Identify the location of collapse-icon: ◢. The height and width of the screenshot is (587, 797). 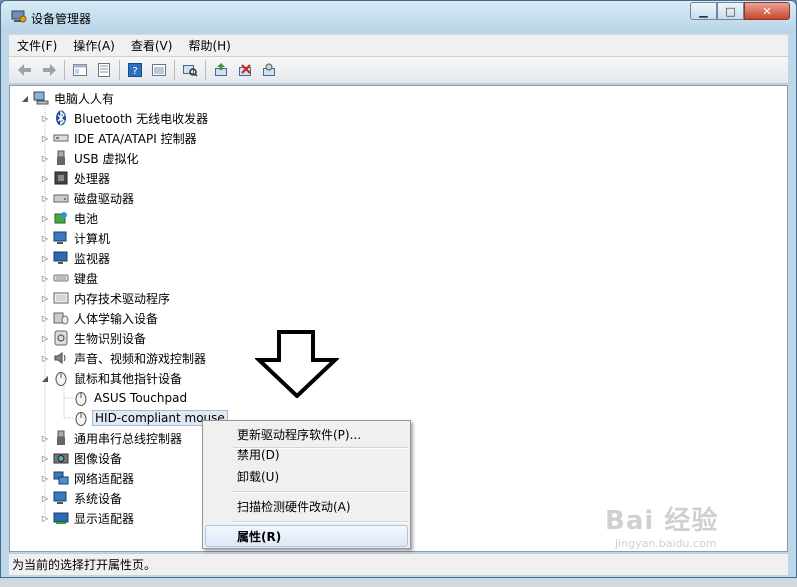
(25, 98).